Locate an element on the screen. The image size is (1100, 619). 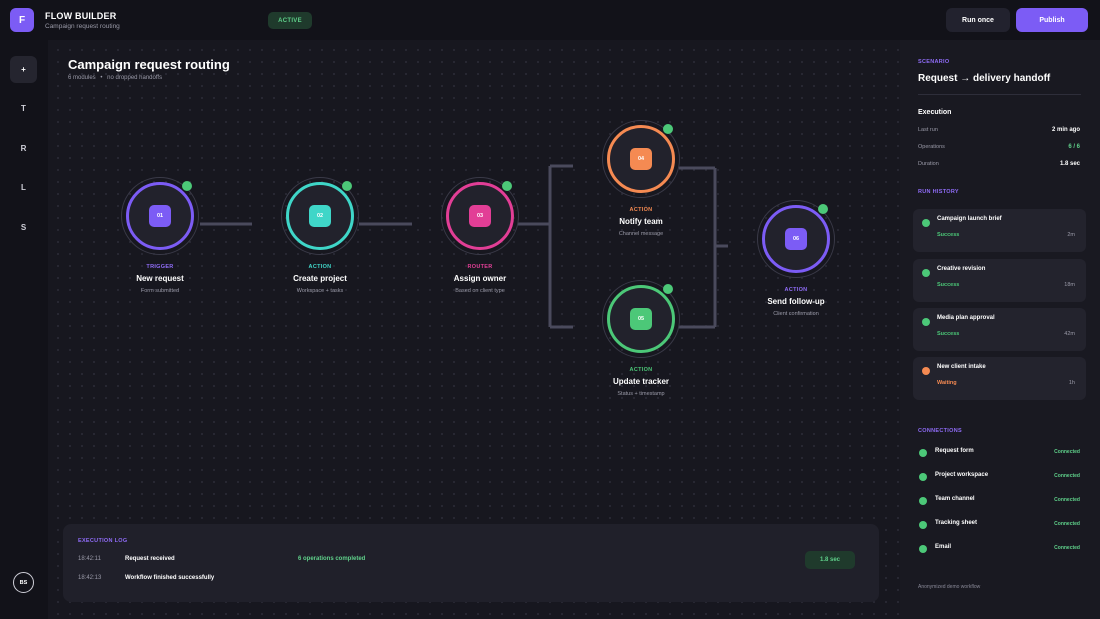
node-desc: Channel message is located at coordinates (641, 234).